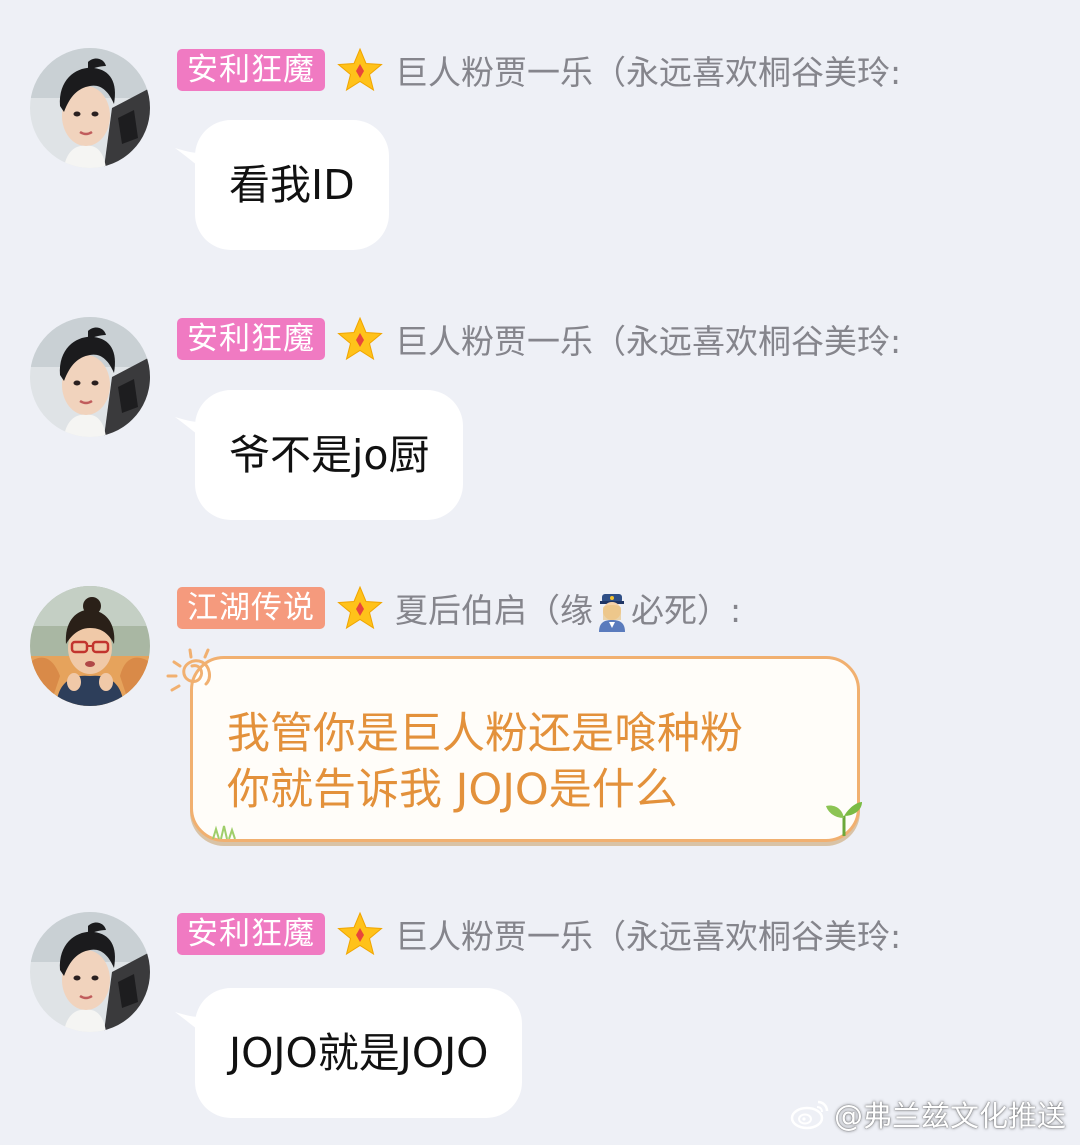  I want to click on watermark-text: @弗兰兹文化推送, so click(949, 1116).